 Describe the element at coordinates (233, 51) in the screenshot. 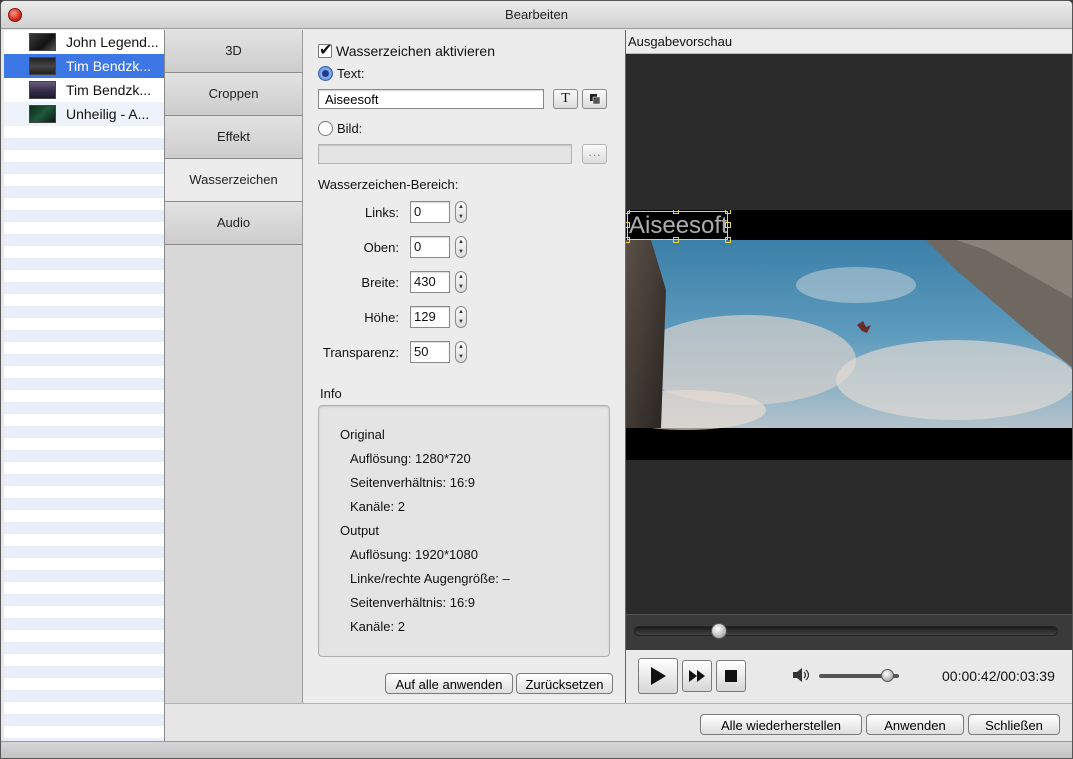

I see `tab-3d: 3D` at that location.